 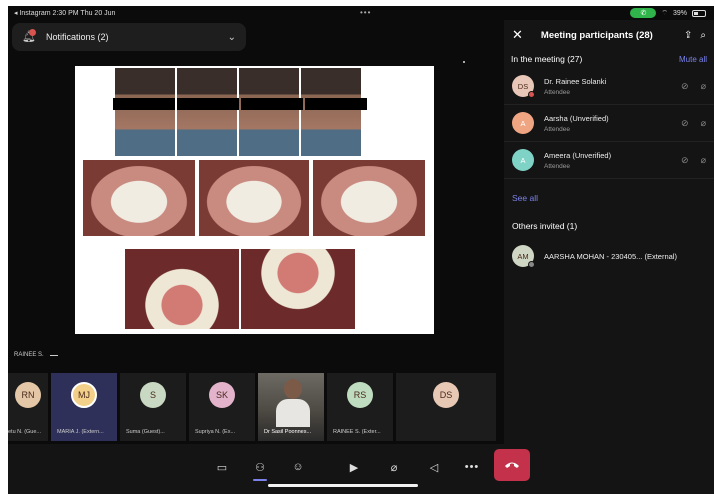 What do you see at coordinates (64, 13) in the screenshot?
I see `status-left: ◂ Instagram 2:30 PM Thu 20 Jun` at bounding box center [64, 13].